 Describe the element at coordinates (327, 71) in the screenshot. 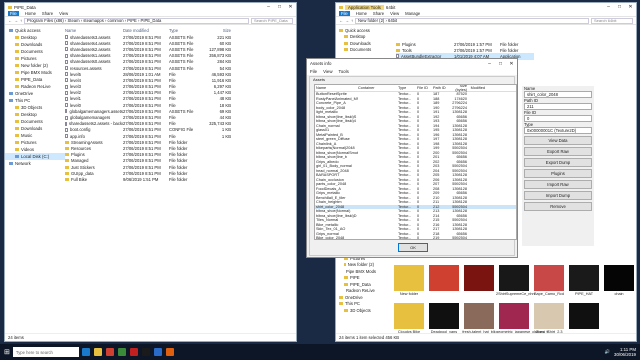

I see `menu-view: View` at that location.